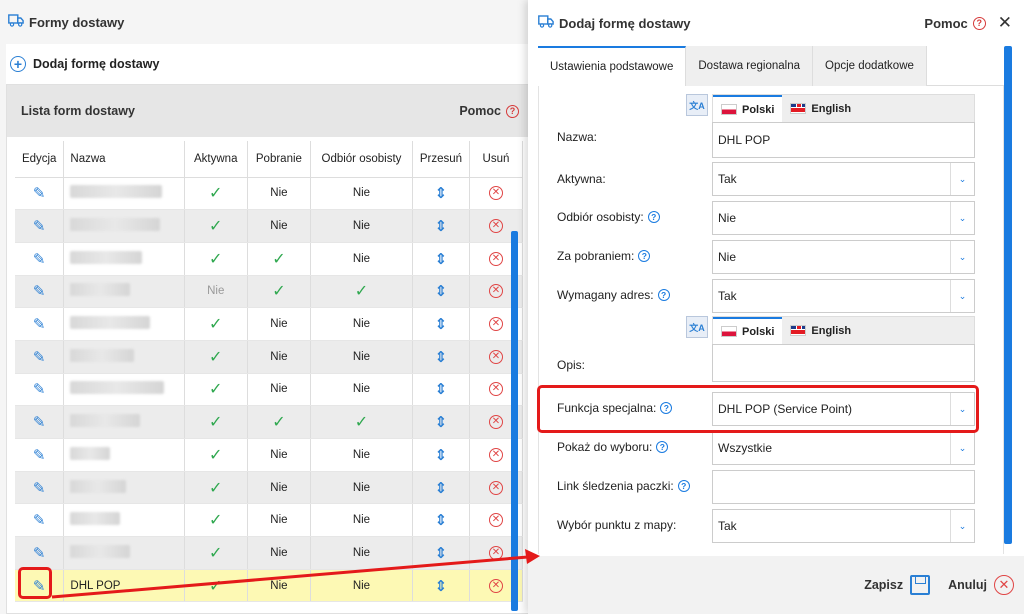 The image size is (1024, 614). What do you see at coordinates (295, 574) in the screenshot?
I see `annotation-arrow` at bounding box center [295, 574].